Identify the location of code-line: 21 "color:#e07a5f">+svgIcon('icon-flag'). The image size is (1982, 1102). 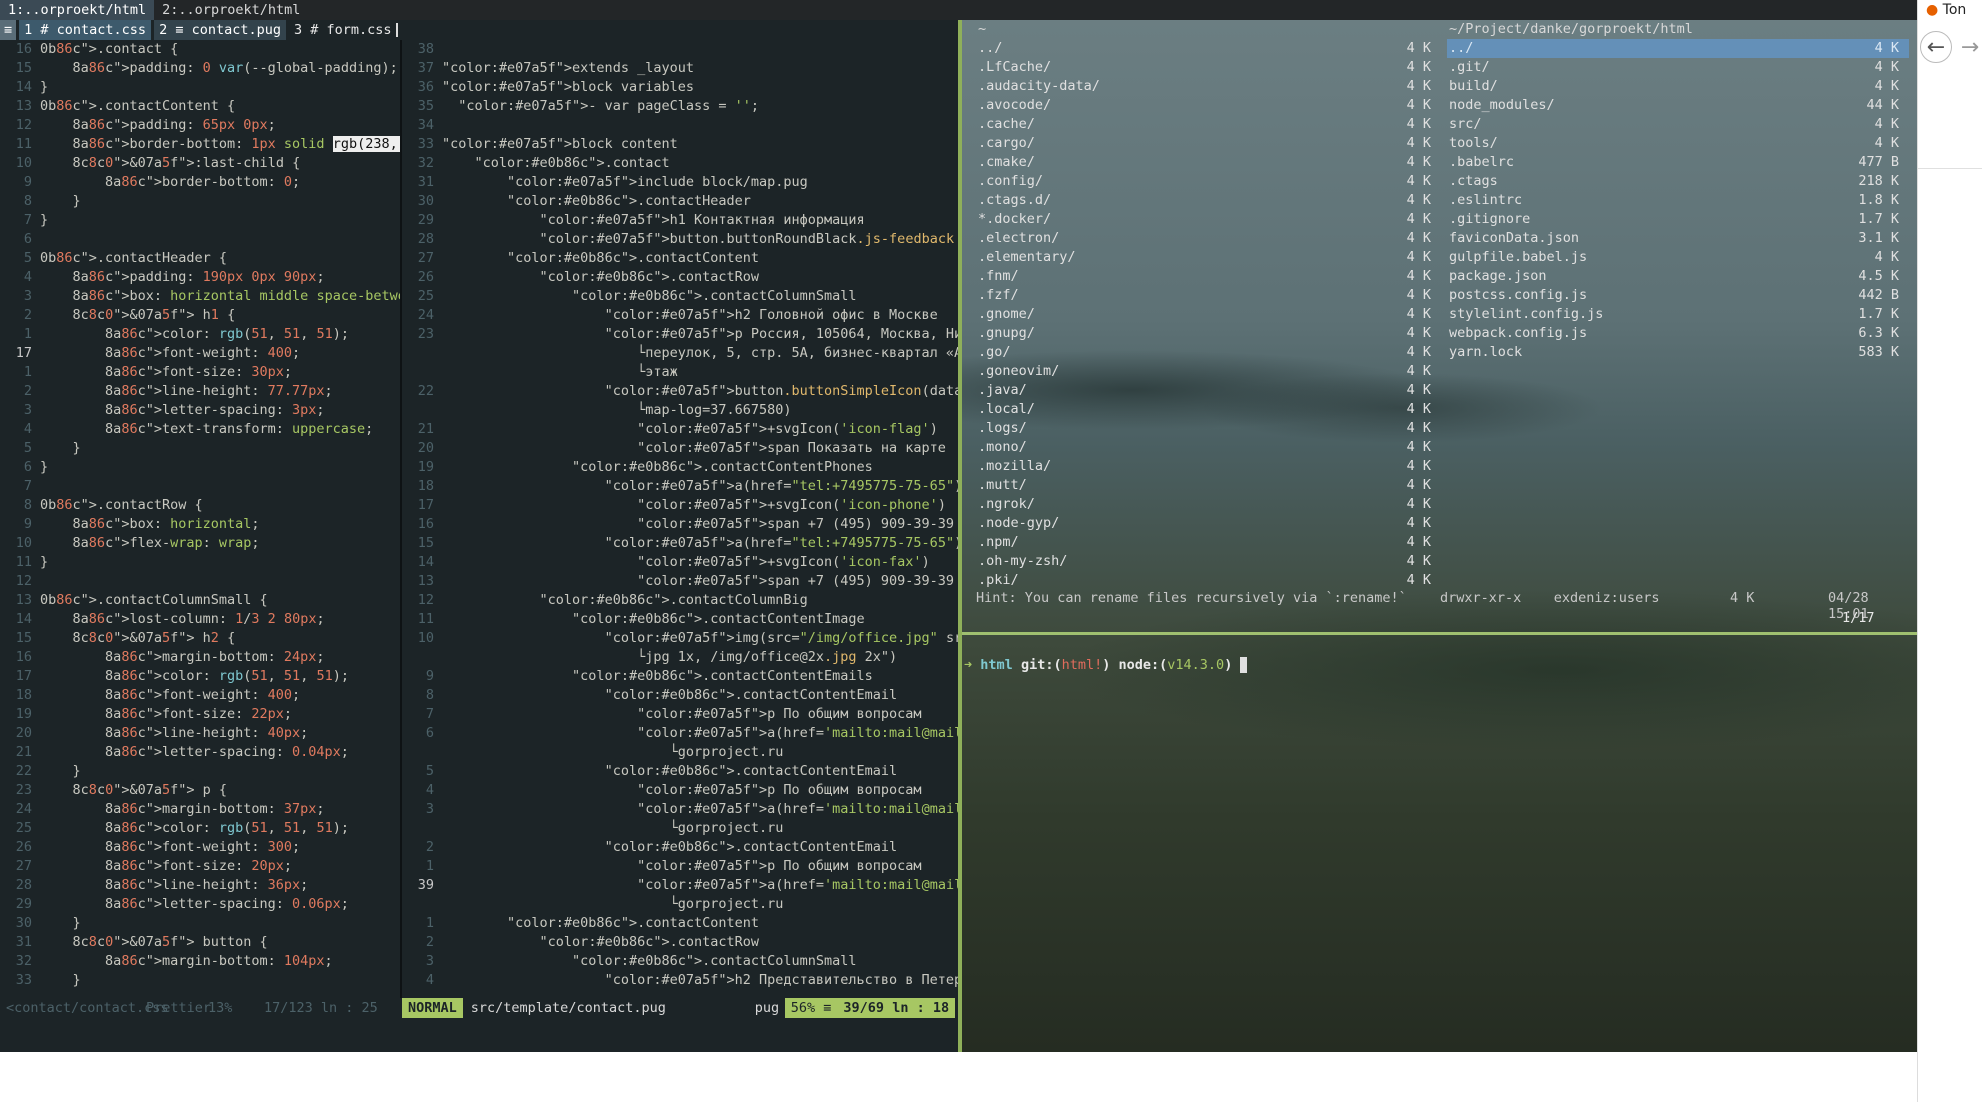
(680, 429).